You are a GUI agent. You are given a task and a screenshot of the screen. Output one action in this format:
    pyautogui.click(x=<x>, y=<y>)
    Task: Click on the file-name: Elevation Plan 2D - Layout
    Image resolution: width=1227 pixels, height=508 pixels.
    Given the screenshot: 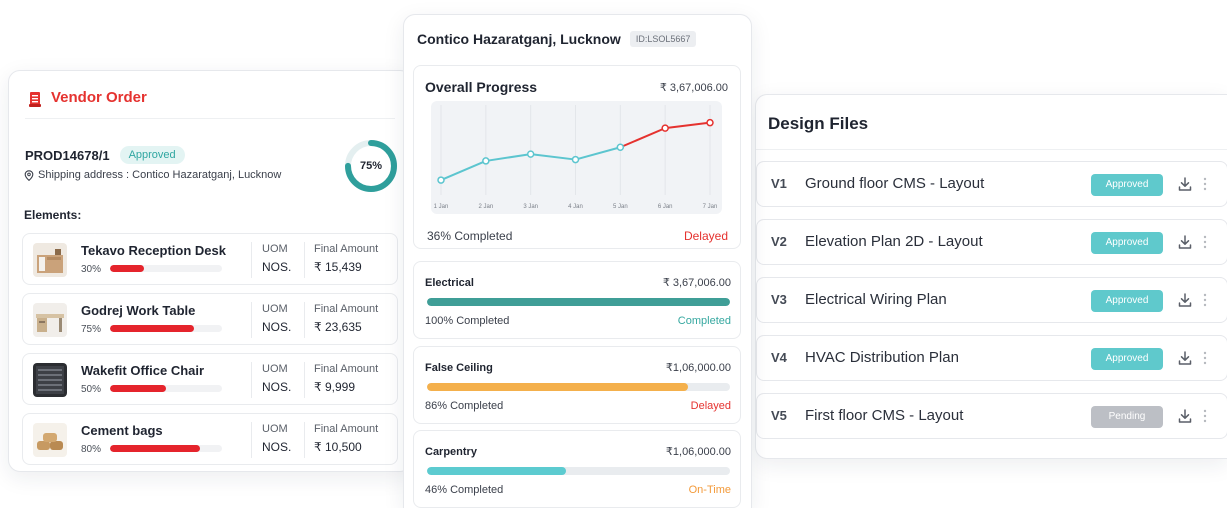 What is the action you would take?
    pyautogui.click(x=894, y=241)
    